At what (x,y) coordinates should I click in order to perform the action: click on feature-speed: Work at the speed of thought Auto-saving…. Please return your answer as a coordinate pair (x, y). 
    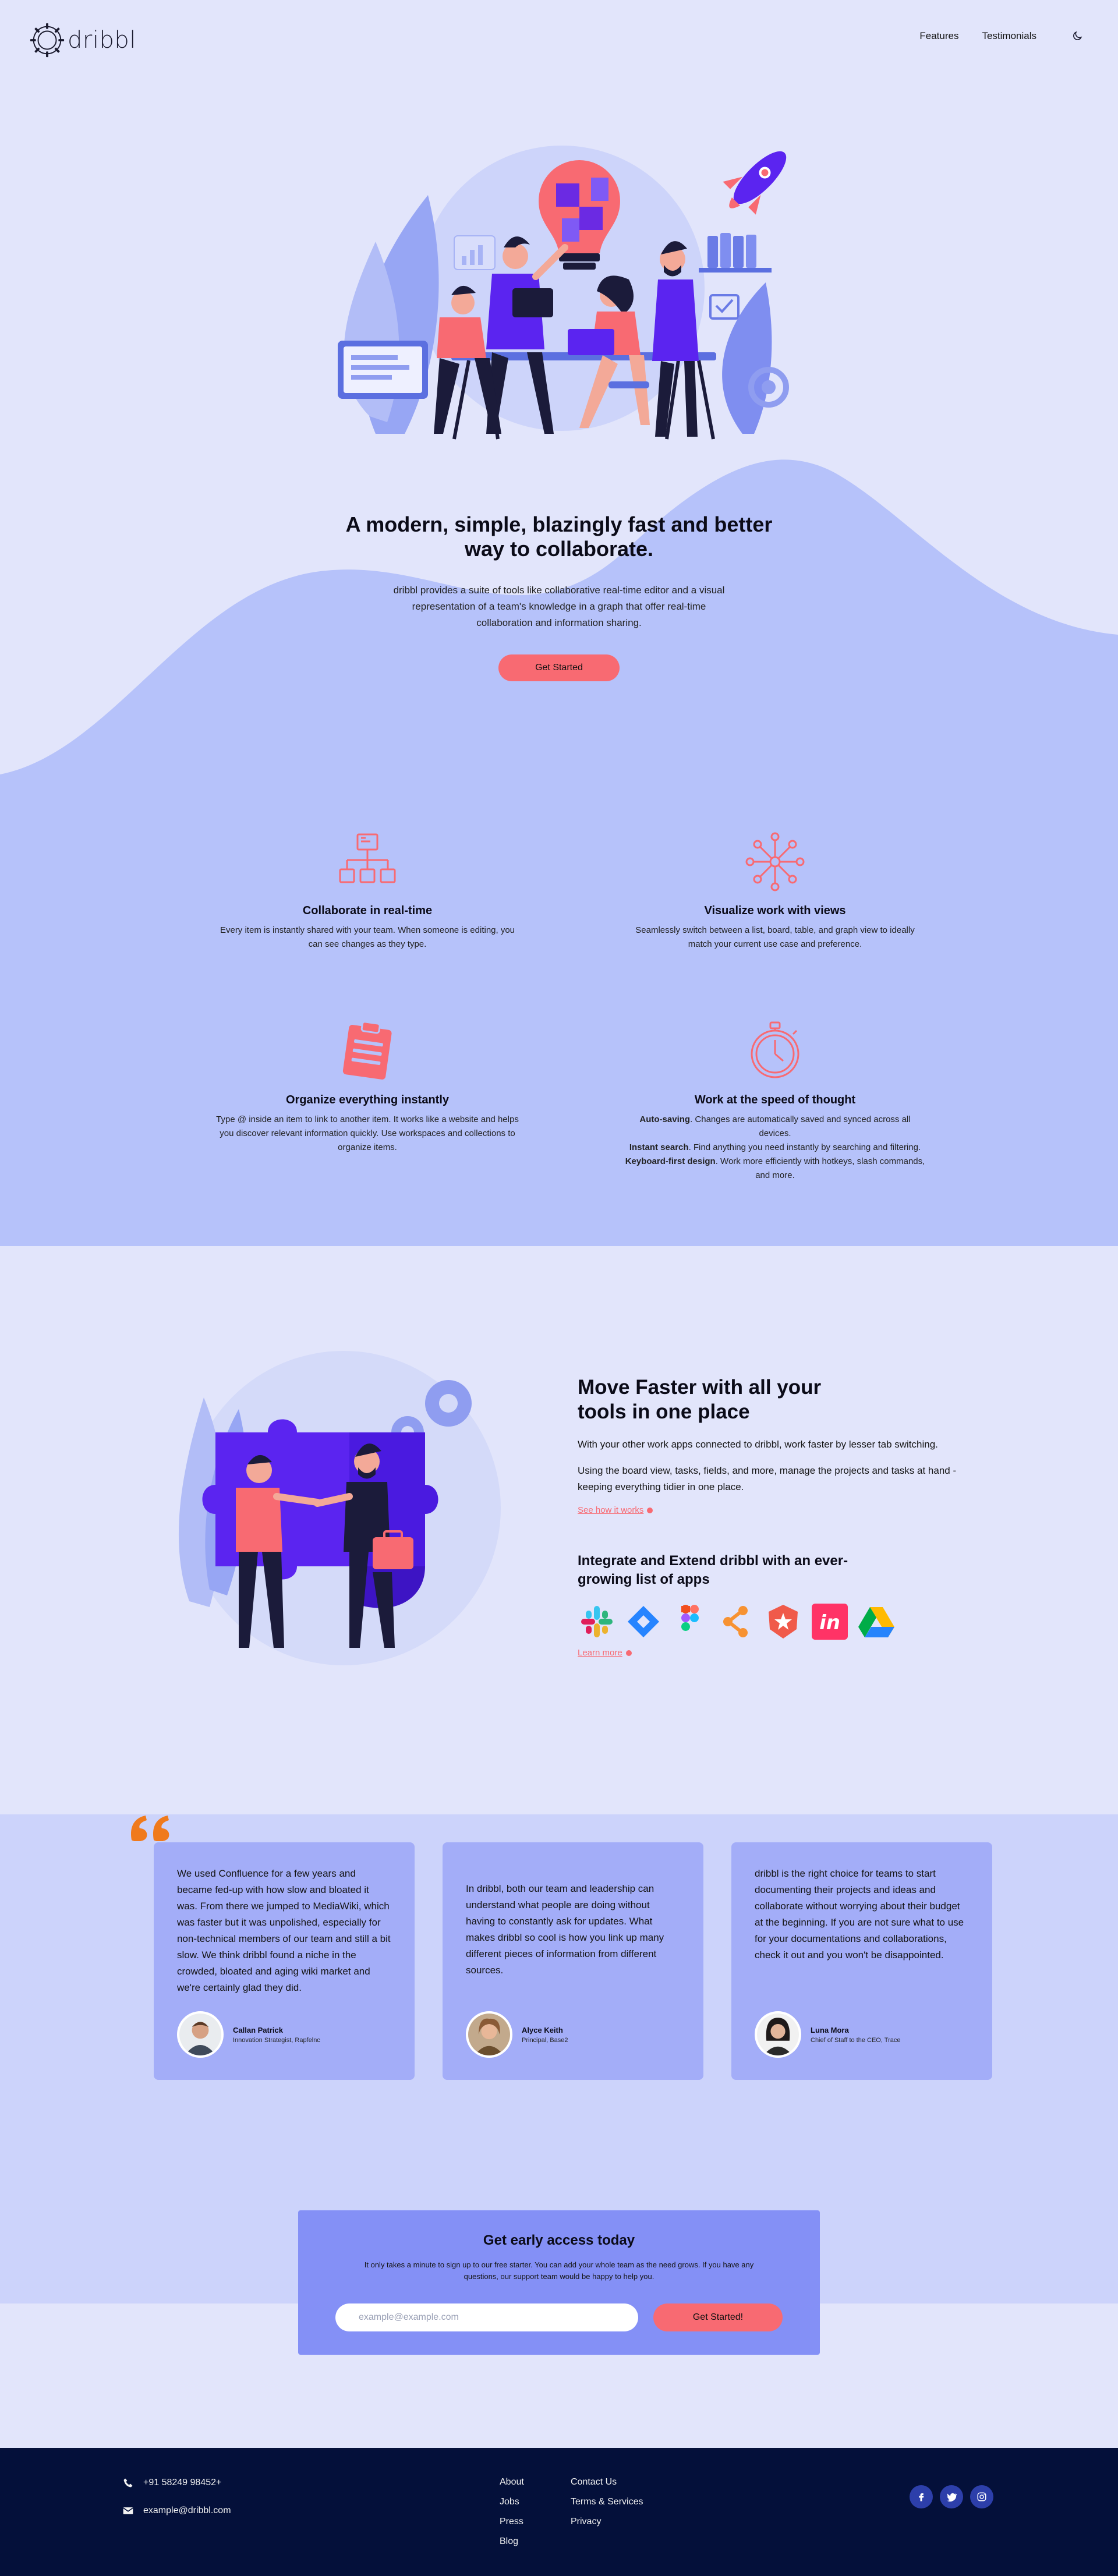
    Looking at the image, I should click on (775, 1101).